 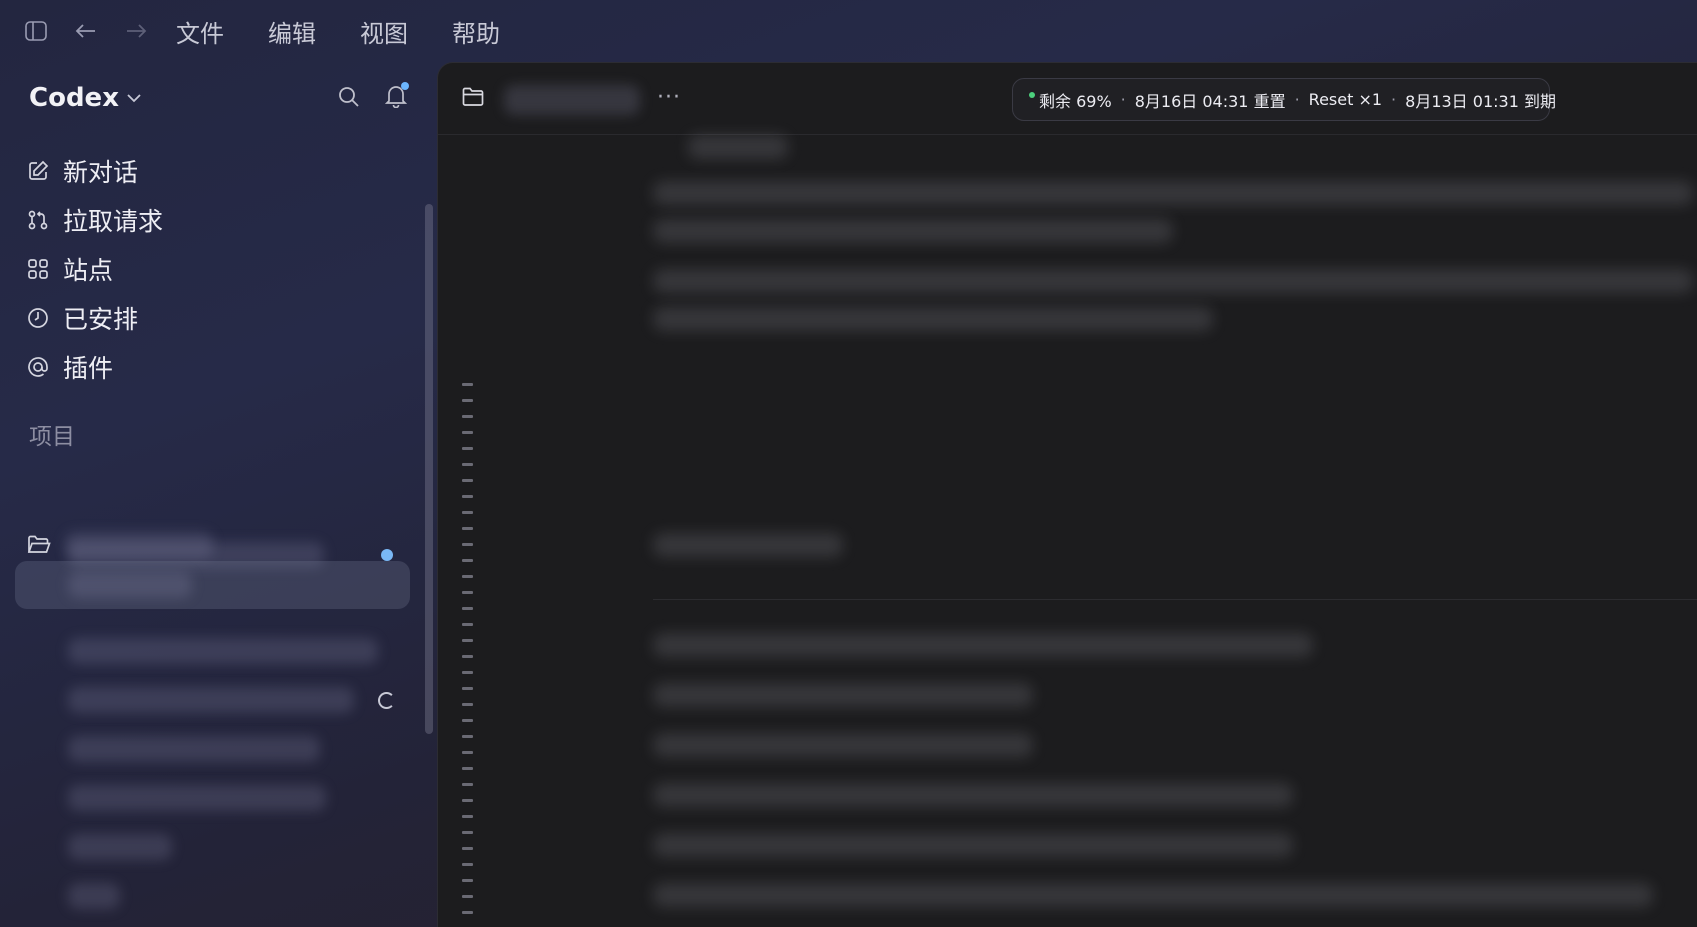 What do you see at coordinates (52, 437) in the screenshot?
I see `projects-section-title: 项目` at bounding box center [52, 437].